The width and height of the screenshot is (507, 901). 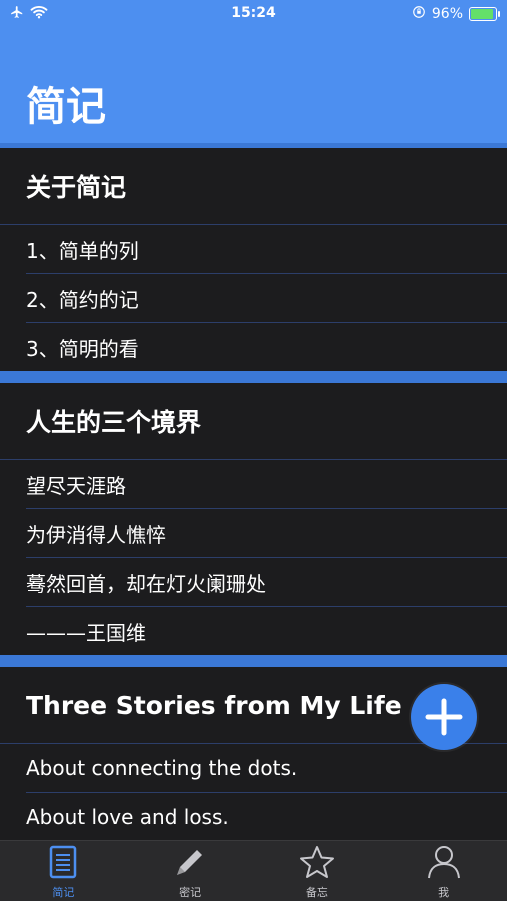 I want to click on plus-icon, so click(x=444, y=717).